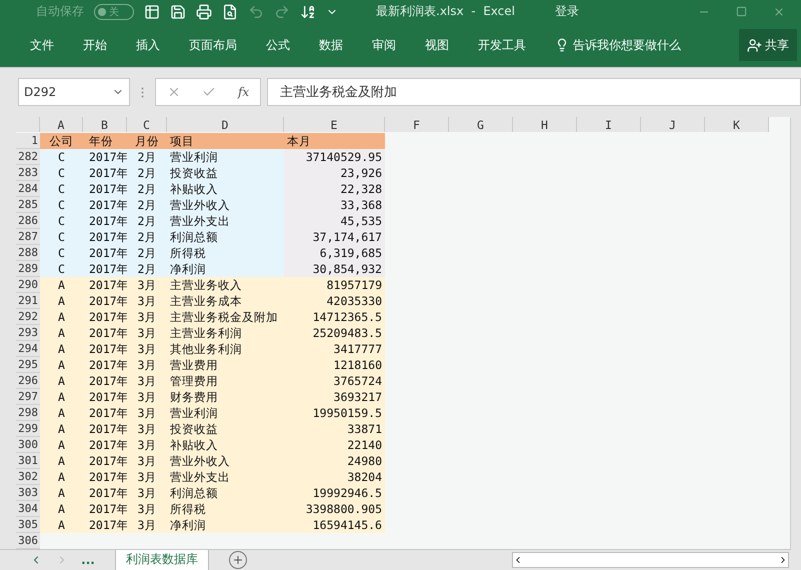 This screenshot has height=570, width=801. Describe the element at coordinates (737, 124) in the screenshot. I see `column-header: K` at that location.